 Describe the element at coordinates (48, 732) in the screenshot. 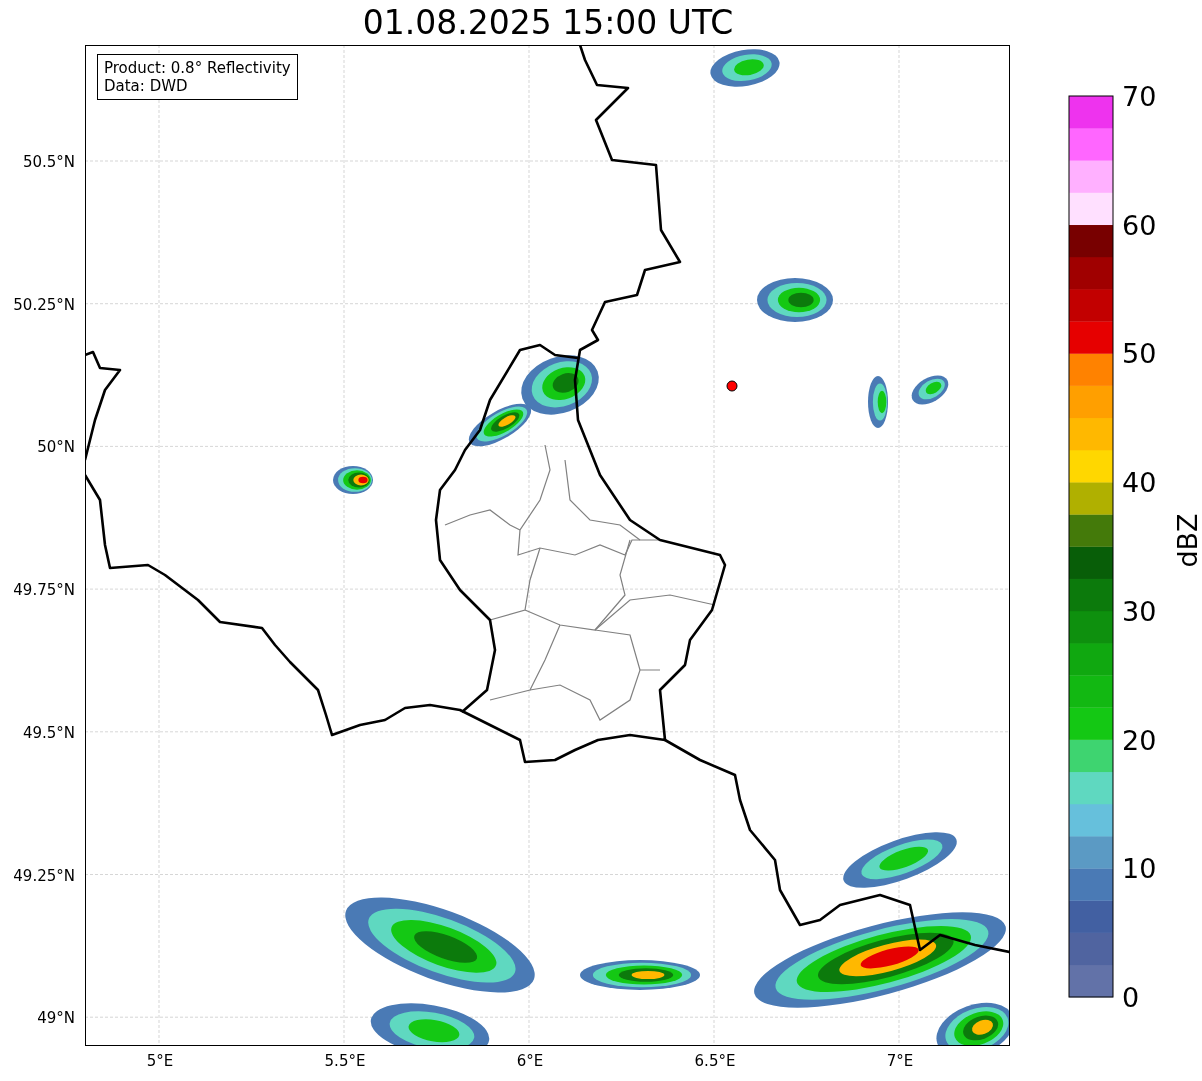

I see `y-tick-label: 49.5°N` at that location.